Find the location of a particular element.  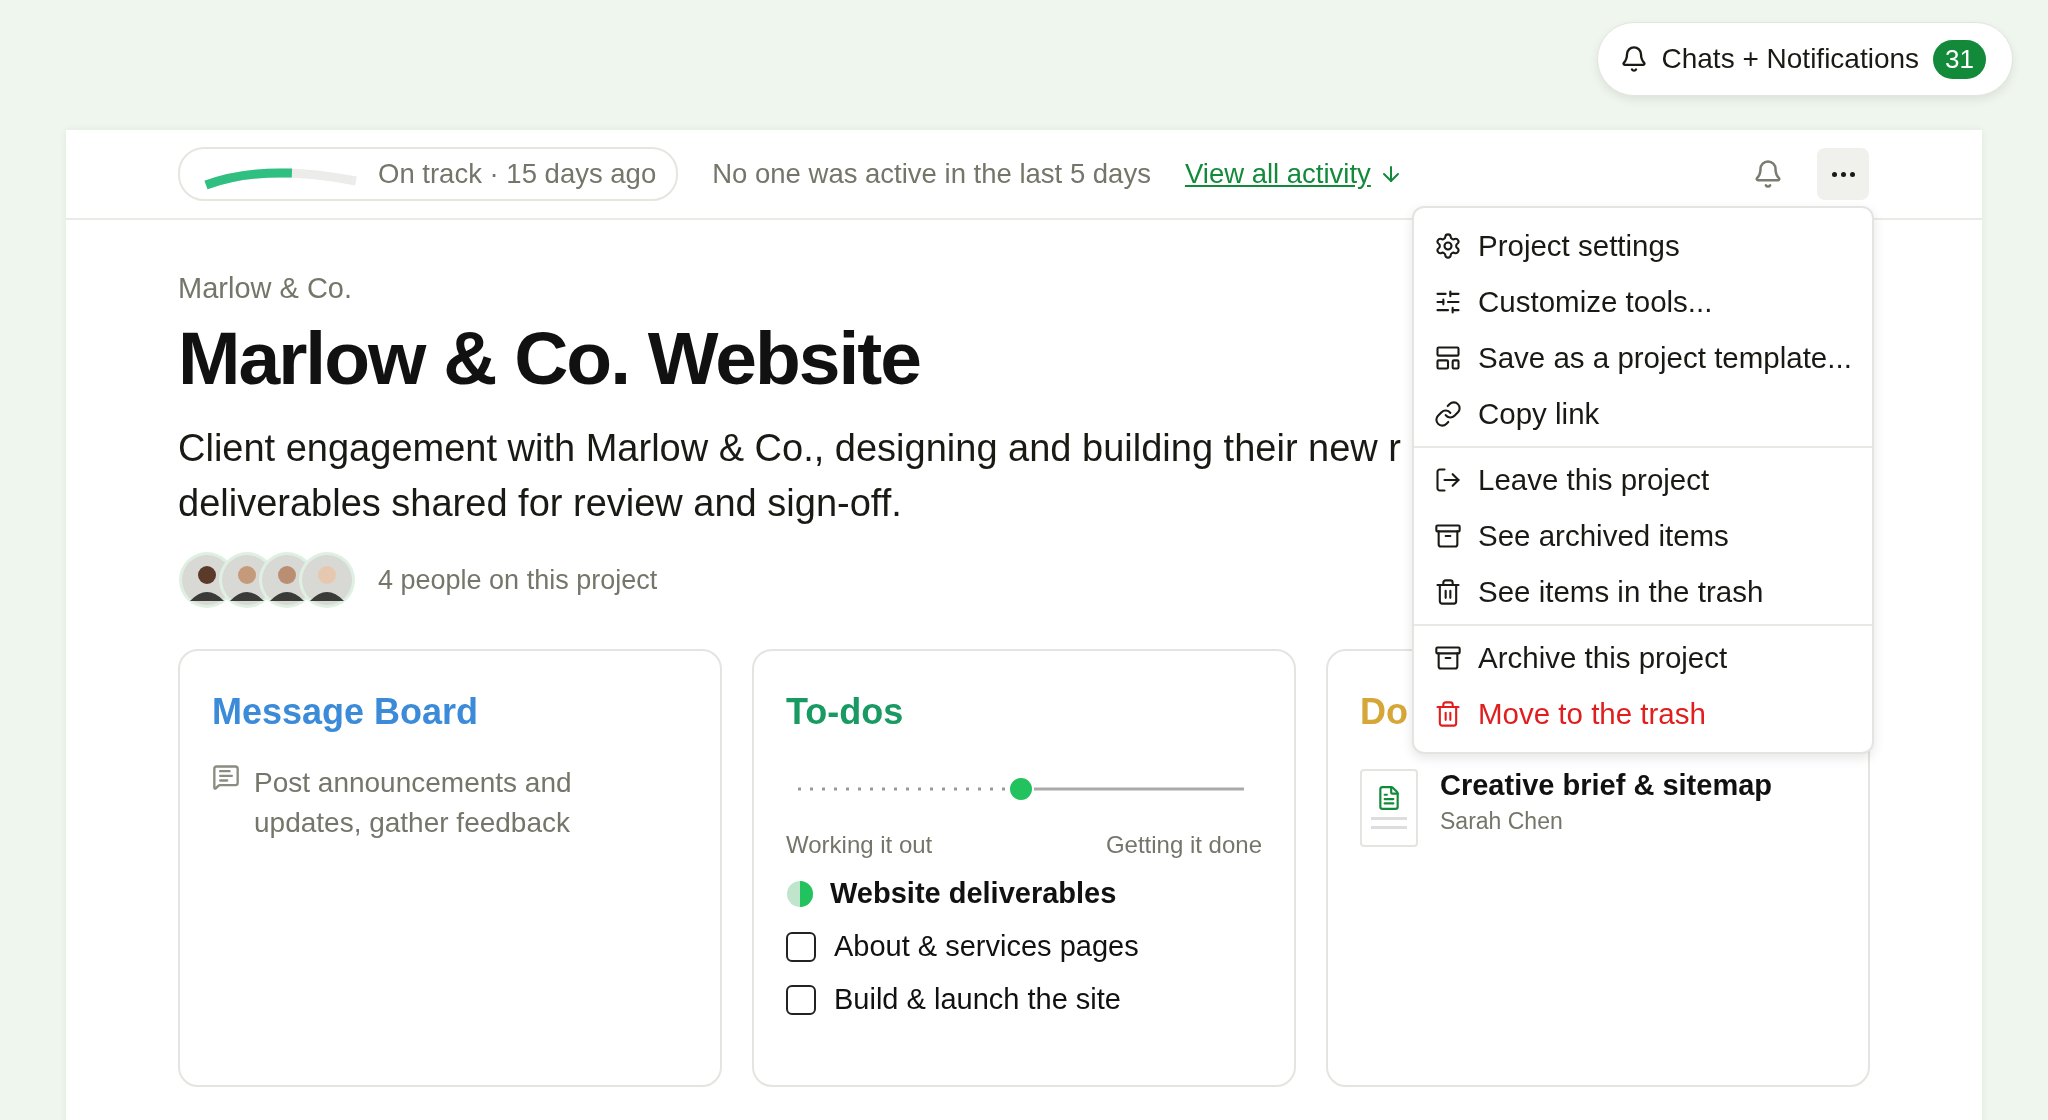

menu-item: Move to the trash is located at coordinates (1643, 714).